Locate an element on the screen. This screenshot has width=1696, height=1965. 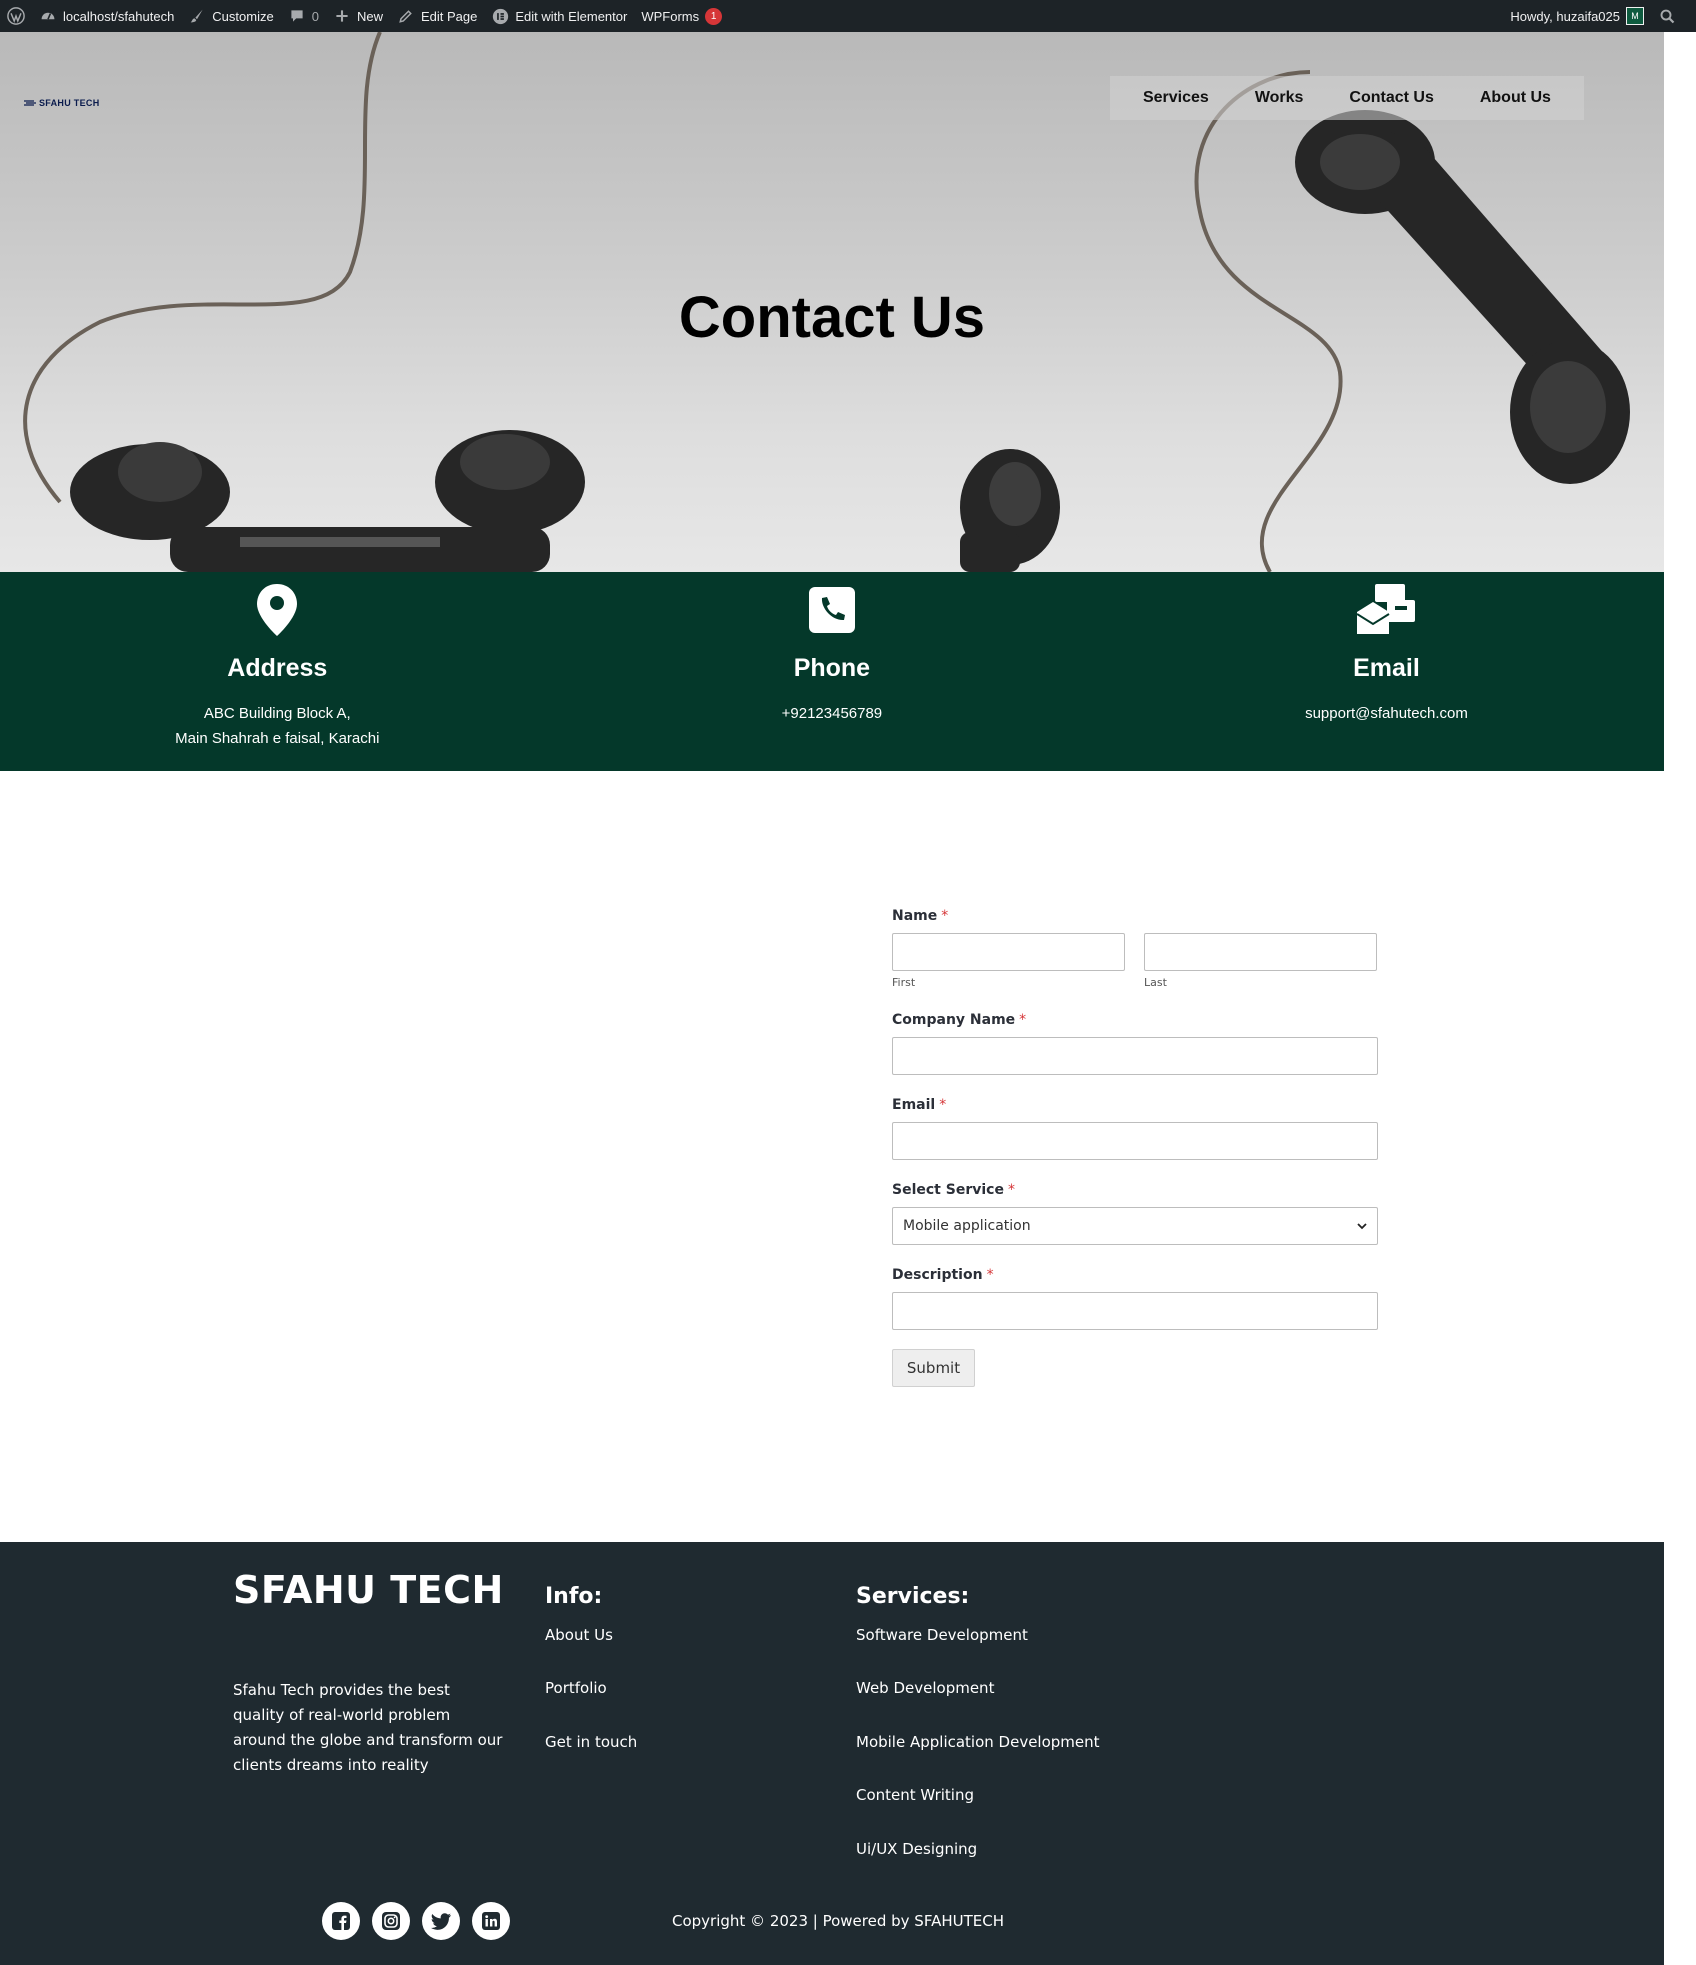
wordpress-icon is located at coordinates (16, 16).